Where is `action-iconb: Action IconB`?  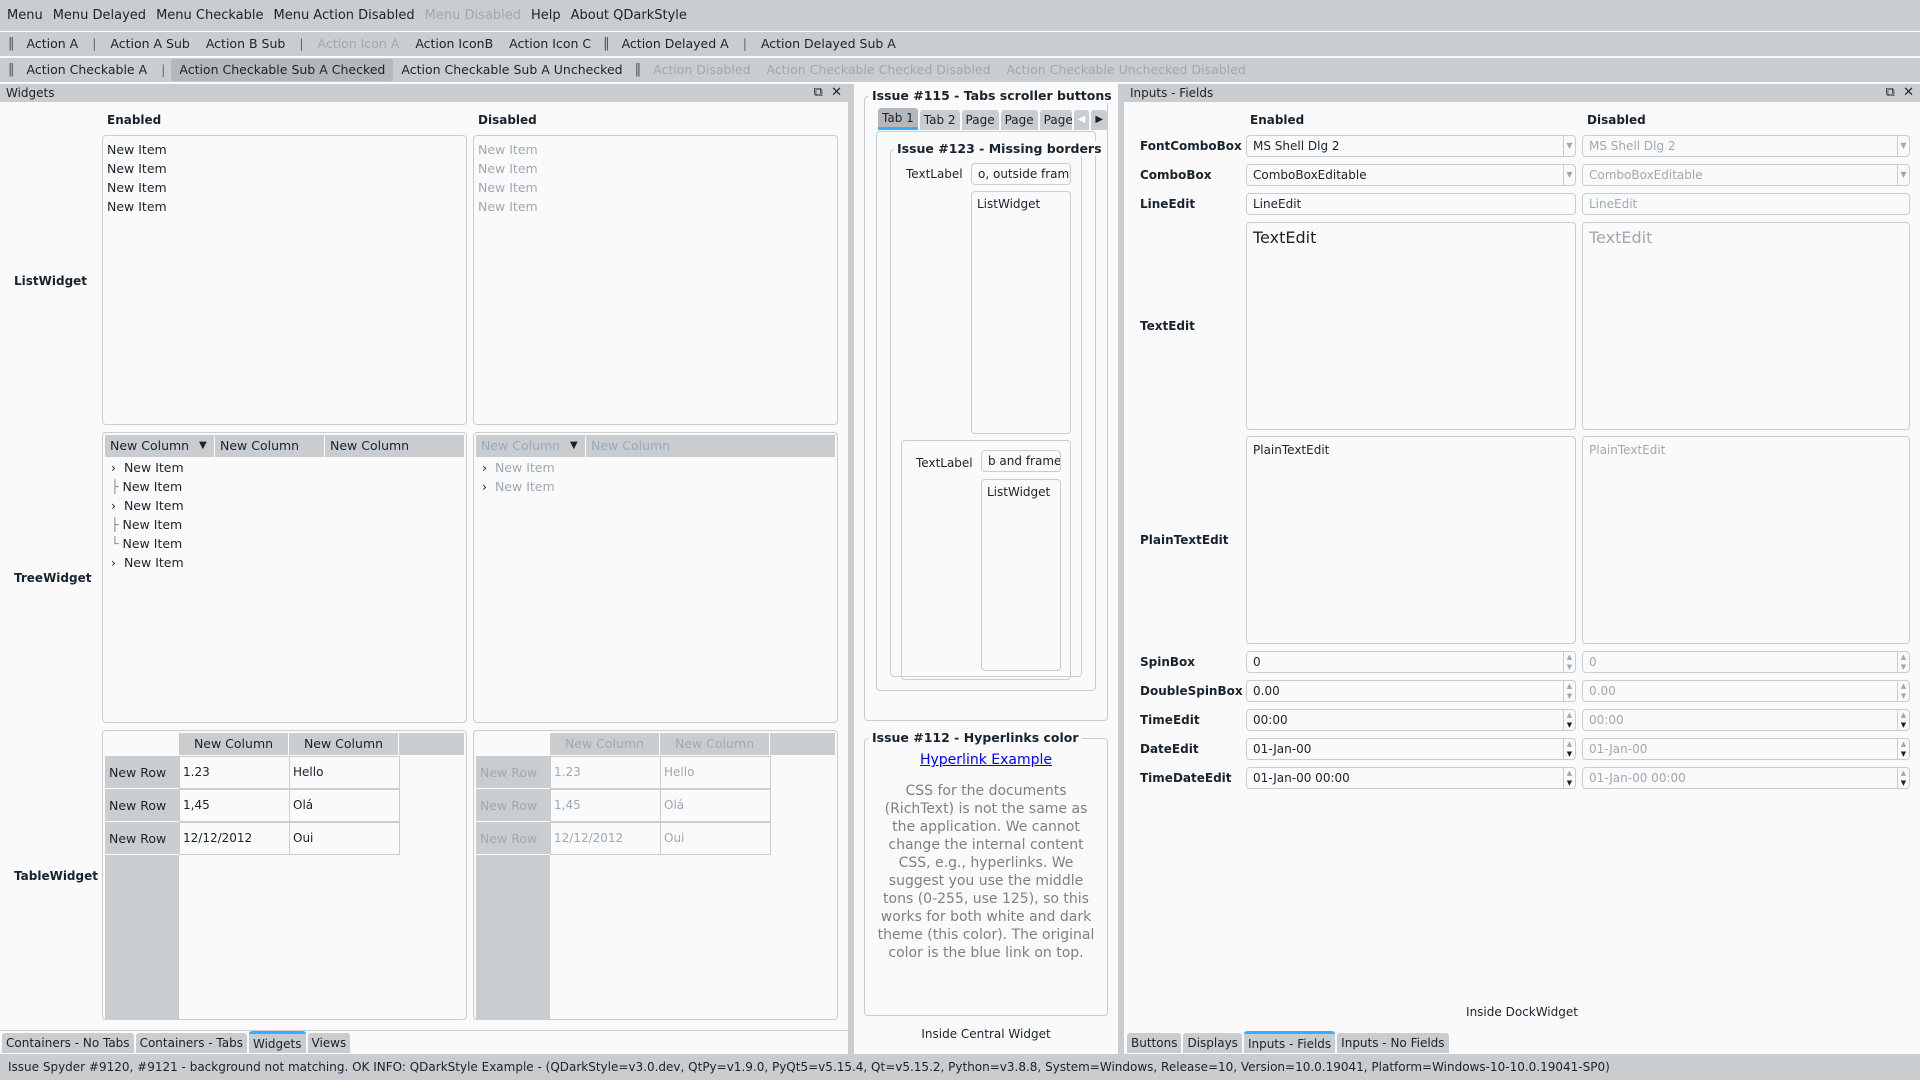 action-iconb: Action IconB is located at coordinates (454, 44).